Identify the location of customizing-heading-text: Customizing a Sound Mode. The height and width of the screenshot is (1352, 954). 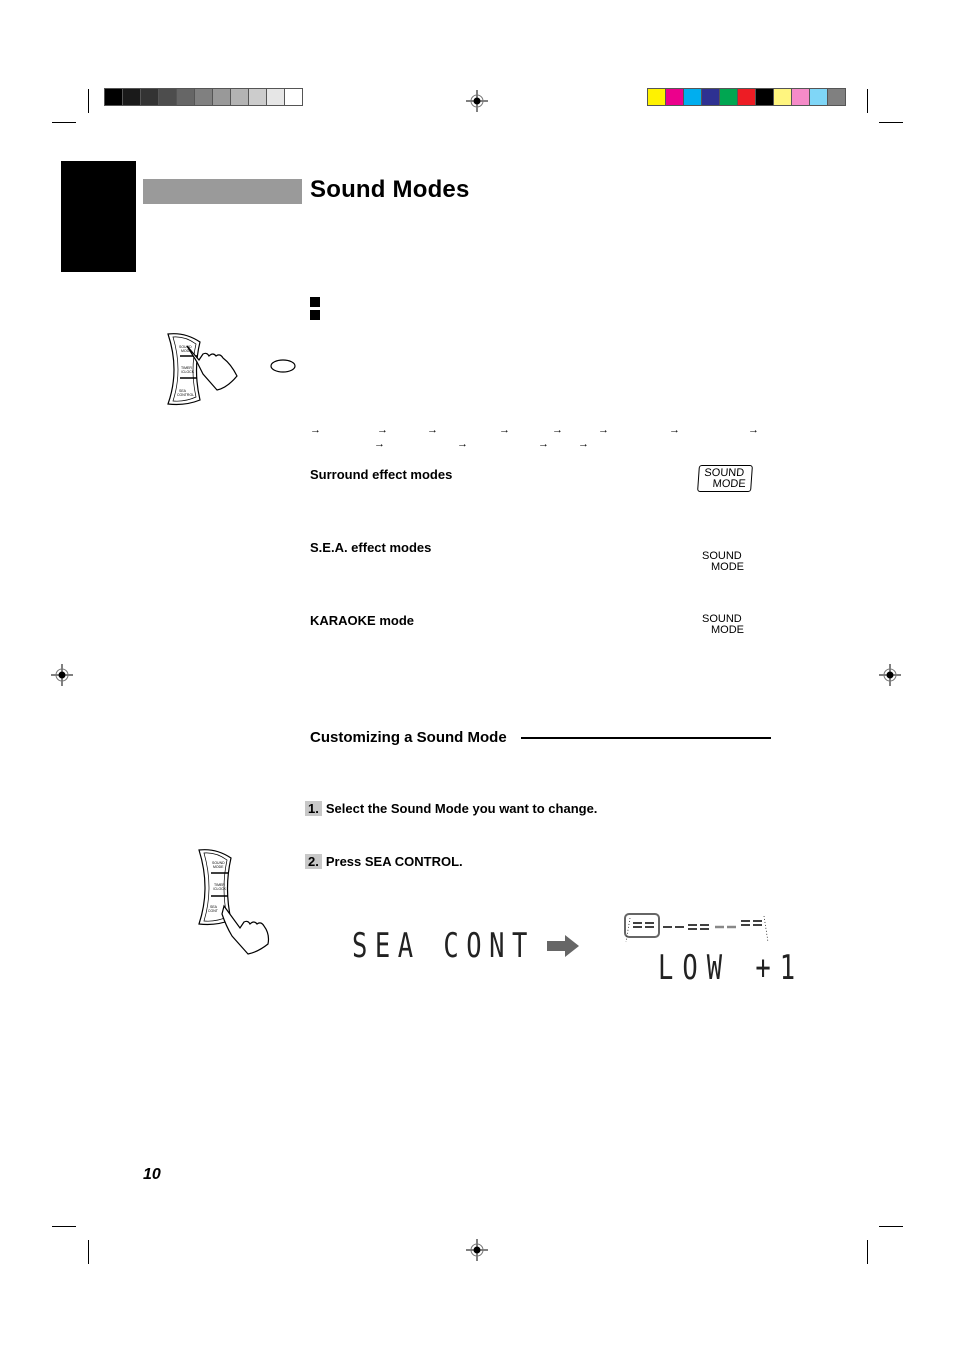
(408, 737).